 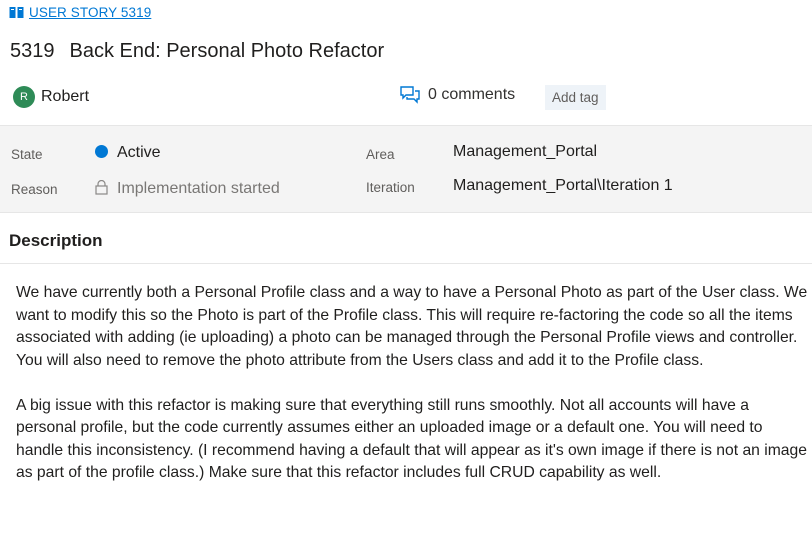 I want to click on assignee-picker: R Robert, so click(x=51, y=97).